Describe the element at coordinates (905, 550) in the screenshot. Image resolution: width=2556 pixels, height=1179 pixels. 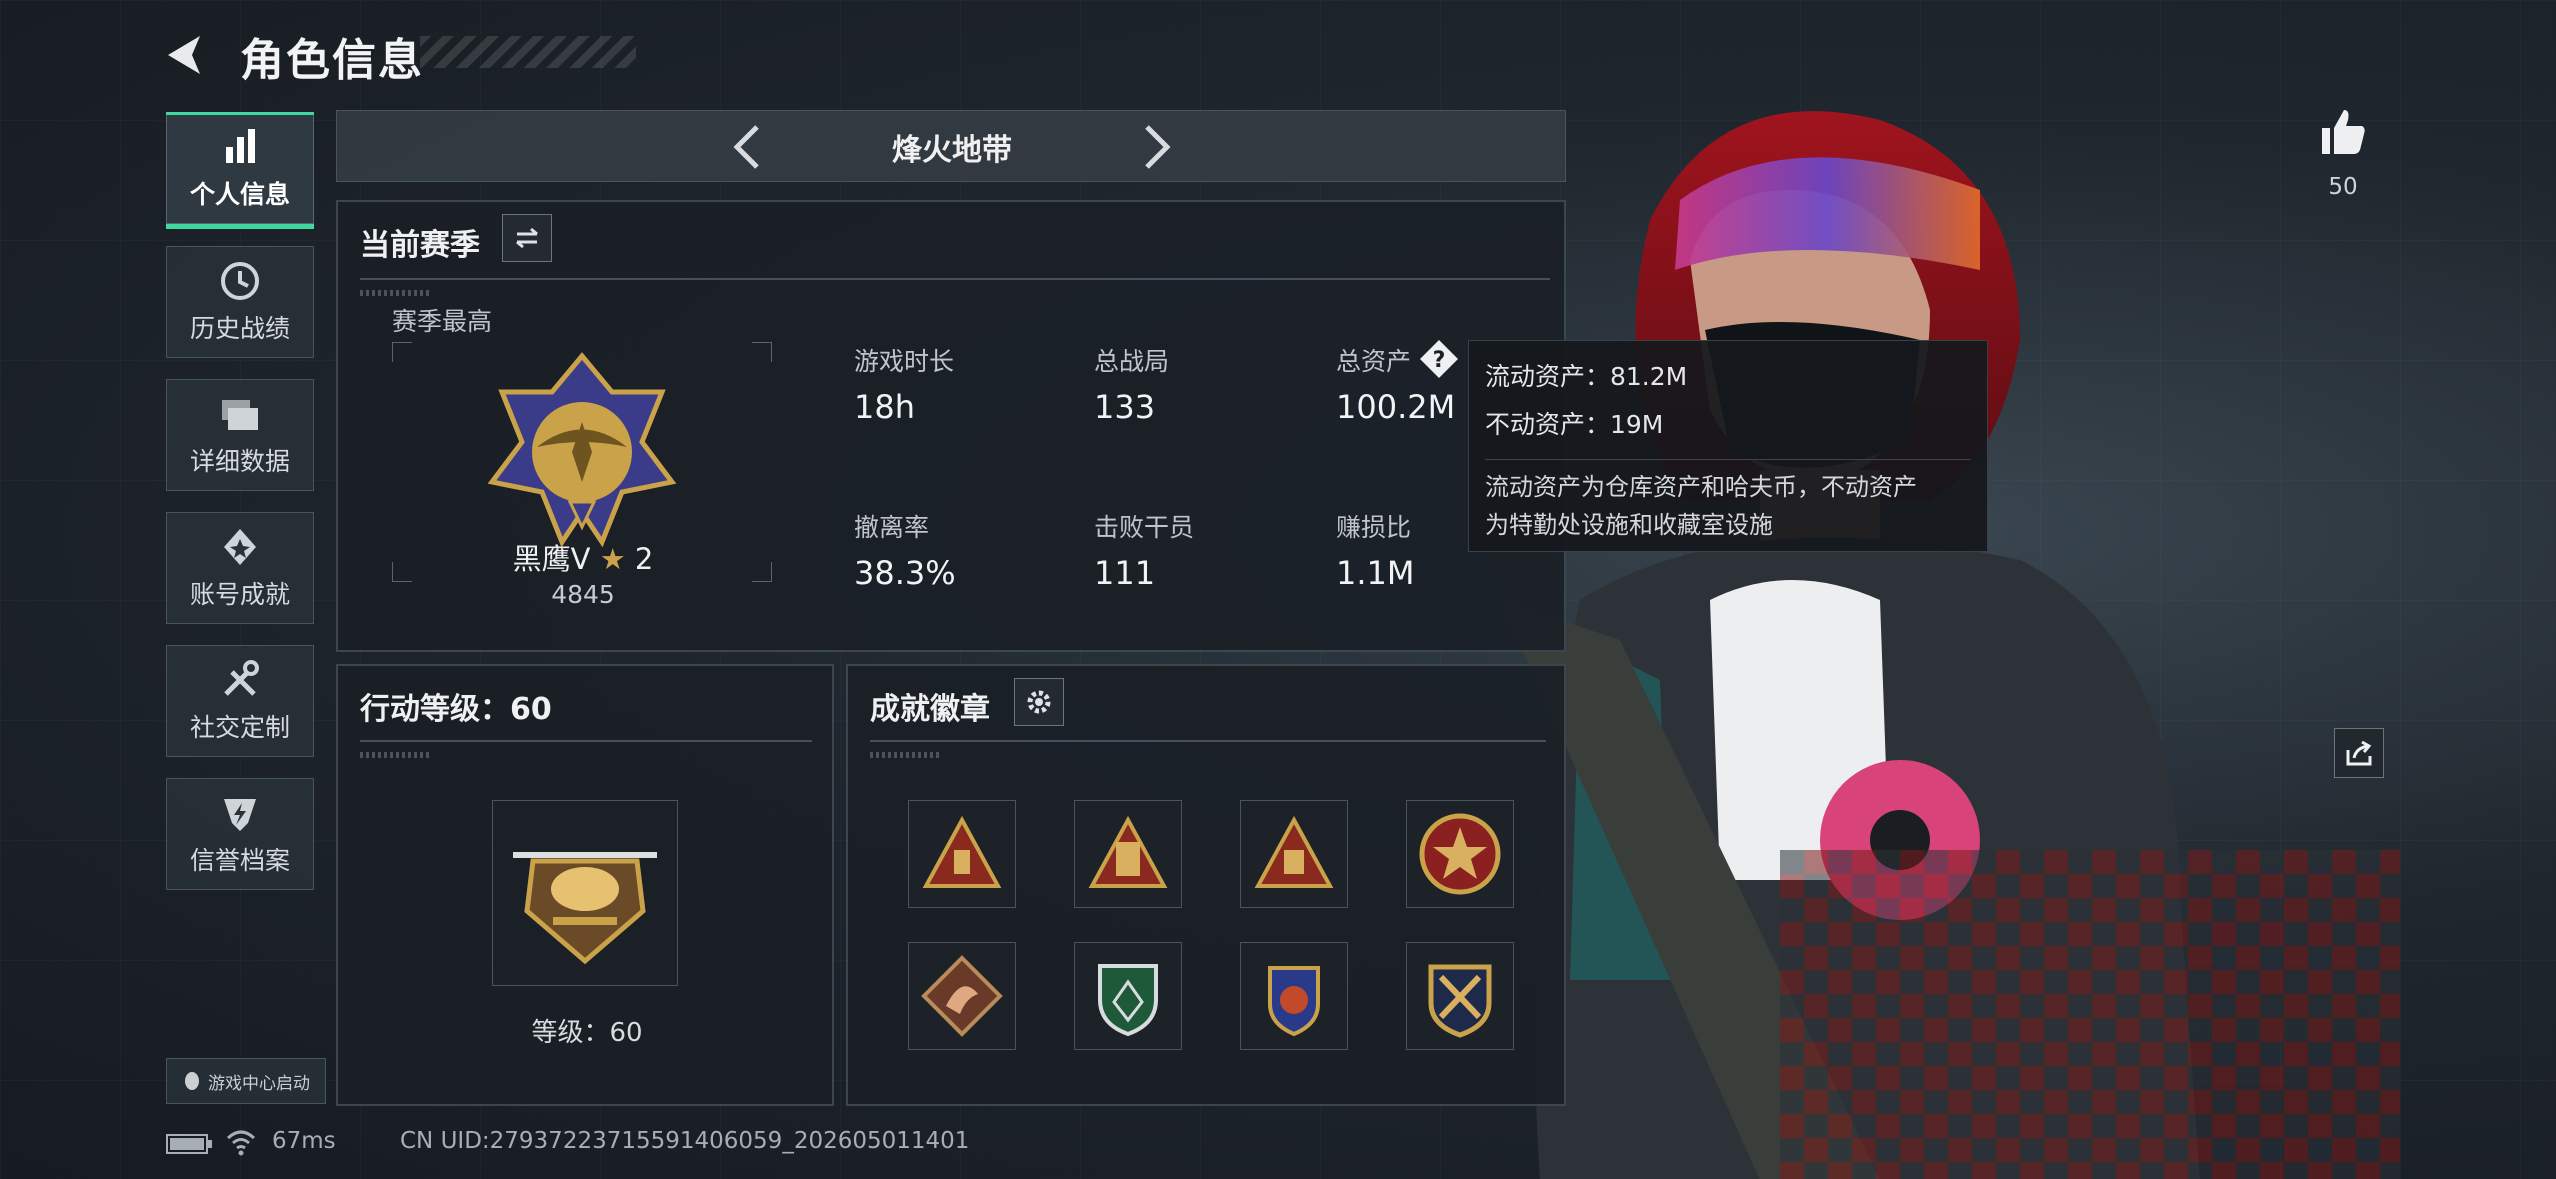
I see `stat-extraction-rate: 撤离率 38.3%` at that location.